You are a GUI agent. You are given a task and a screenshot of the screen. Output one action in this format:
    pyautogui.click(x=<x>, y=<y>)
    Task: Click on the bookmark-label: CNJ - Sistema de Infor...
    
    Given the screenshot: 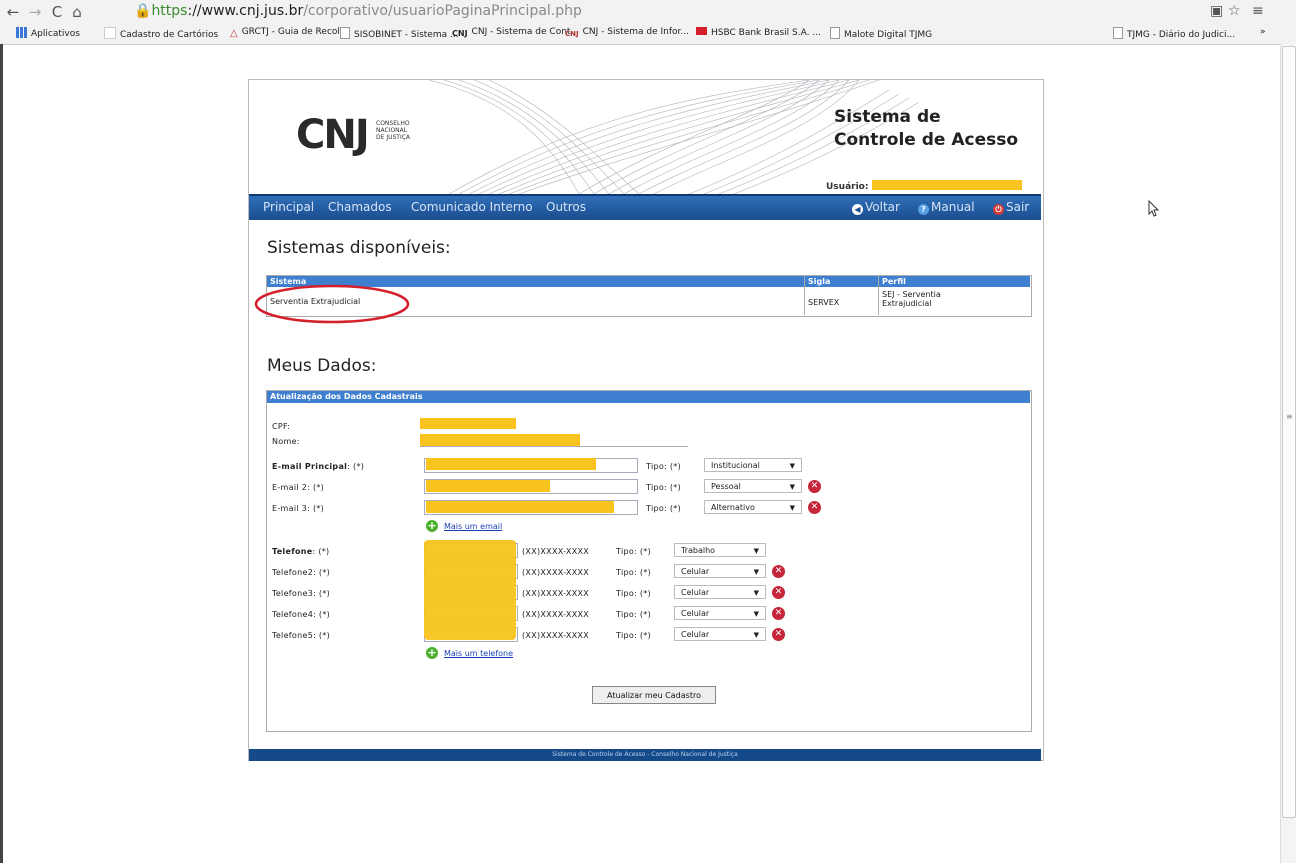 What is the action you would take?
    pyautogui.click(x=635, y=32)
    